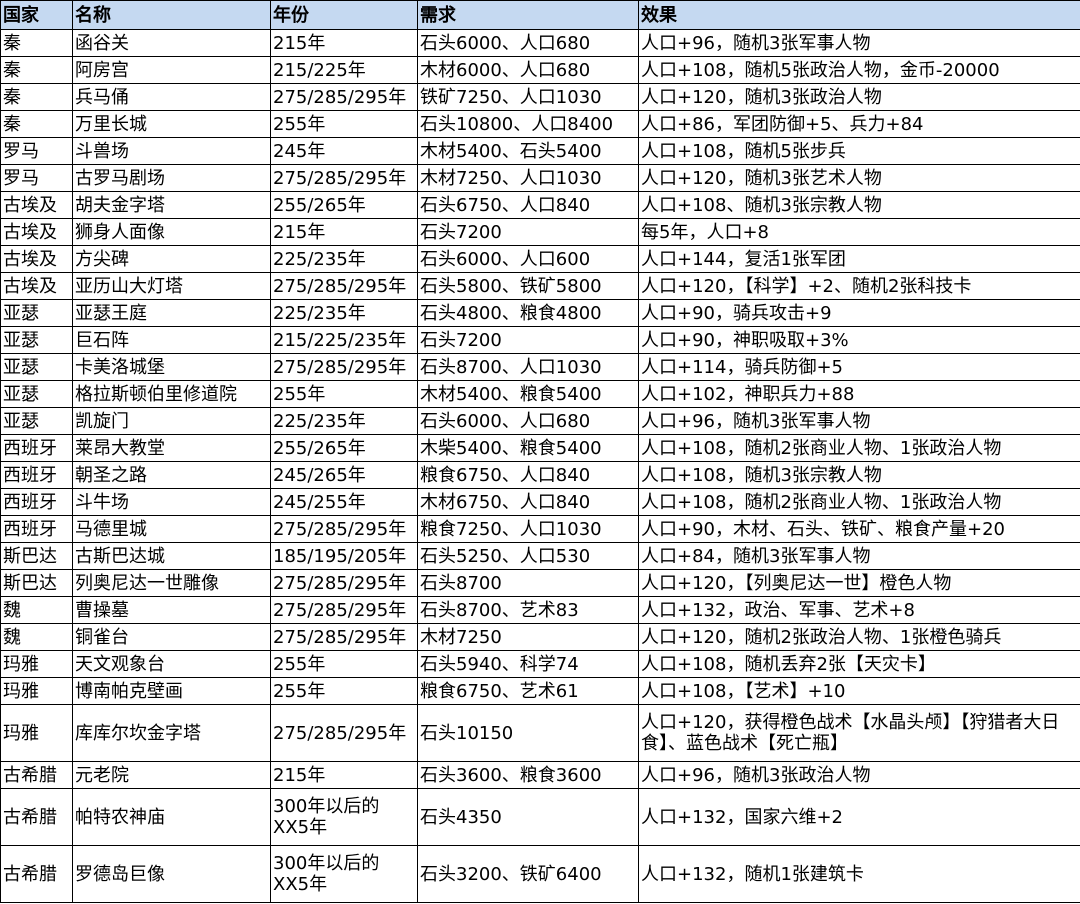 The height and width of the screenshot is (904, 1080). I want to click on cell-name: 卡美洛城堡, so click(171, 367).